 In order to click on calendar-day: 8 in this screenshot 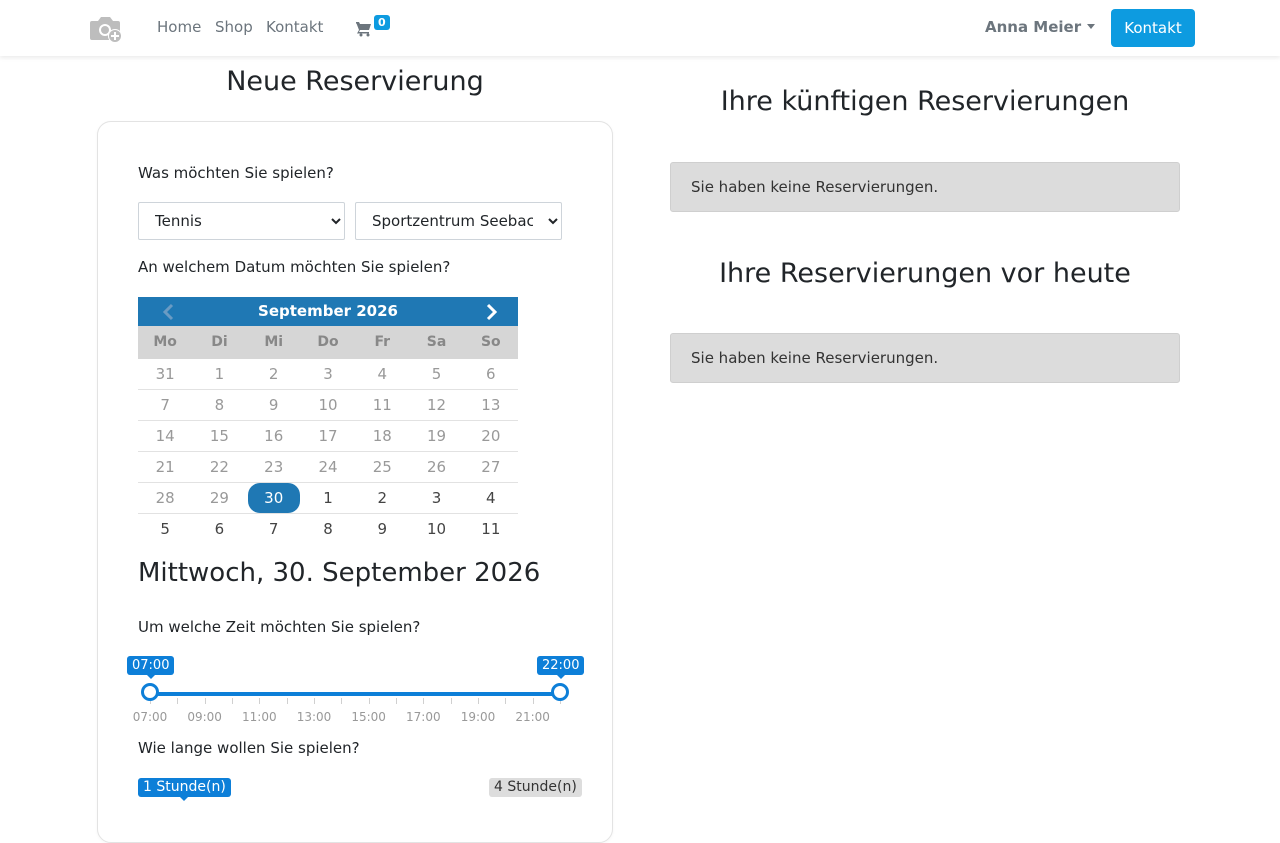, I will do `click(328, 529)`.